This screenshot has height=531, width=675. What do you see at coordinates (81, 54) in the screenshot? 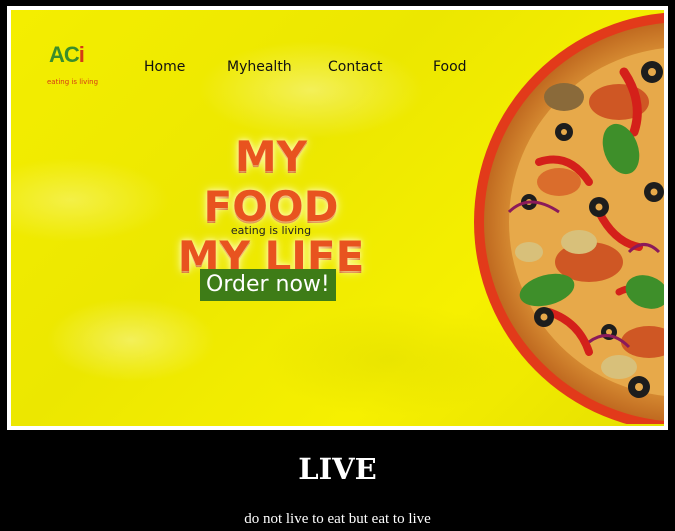
I see `logo-mark-accent: i` at bounding box center [81, 54].